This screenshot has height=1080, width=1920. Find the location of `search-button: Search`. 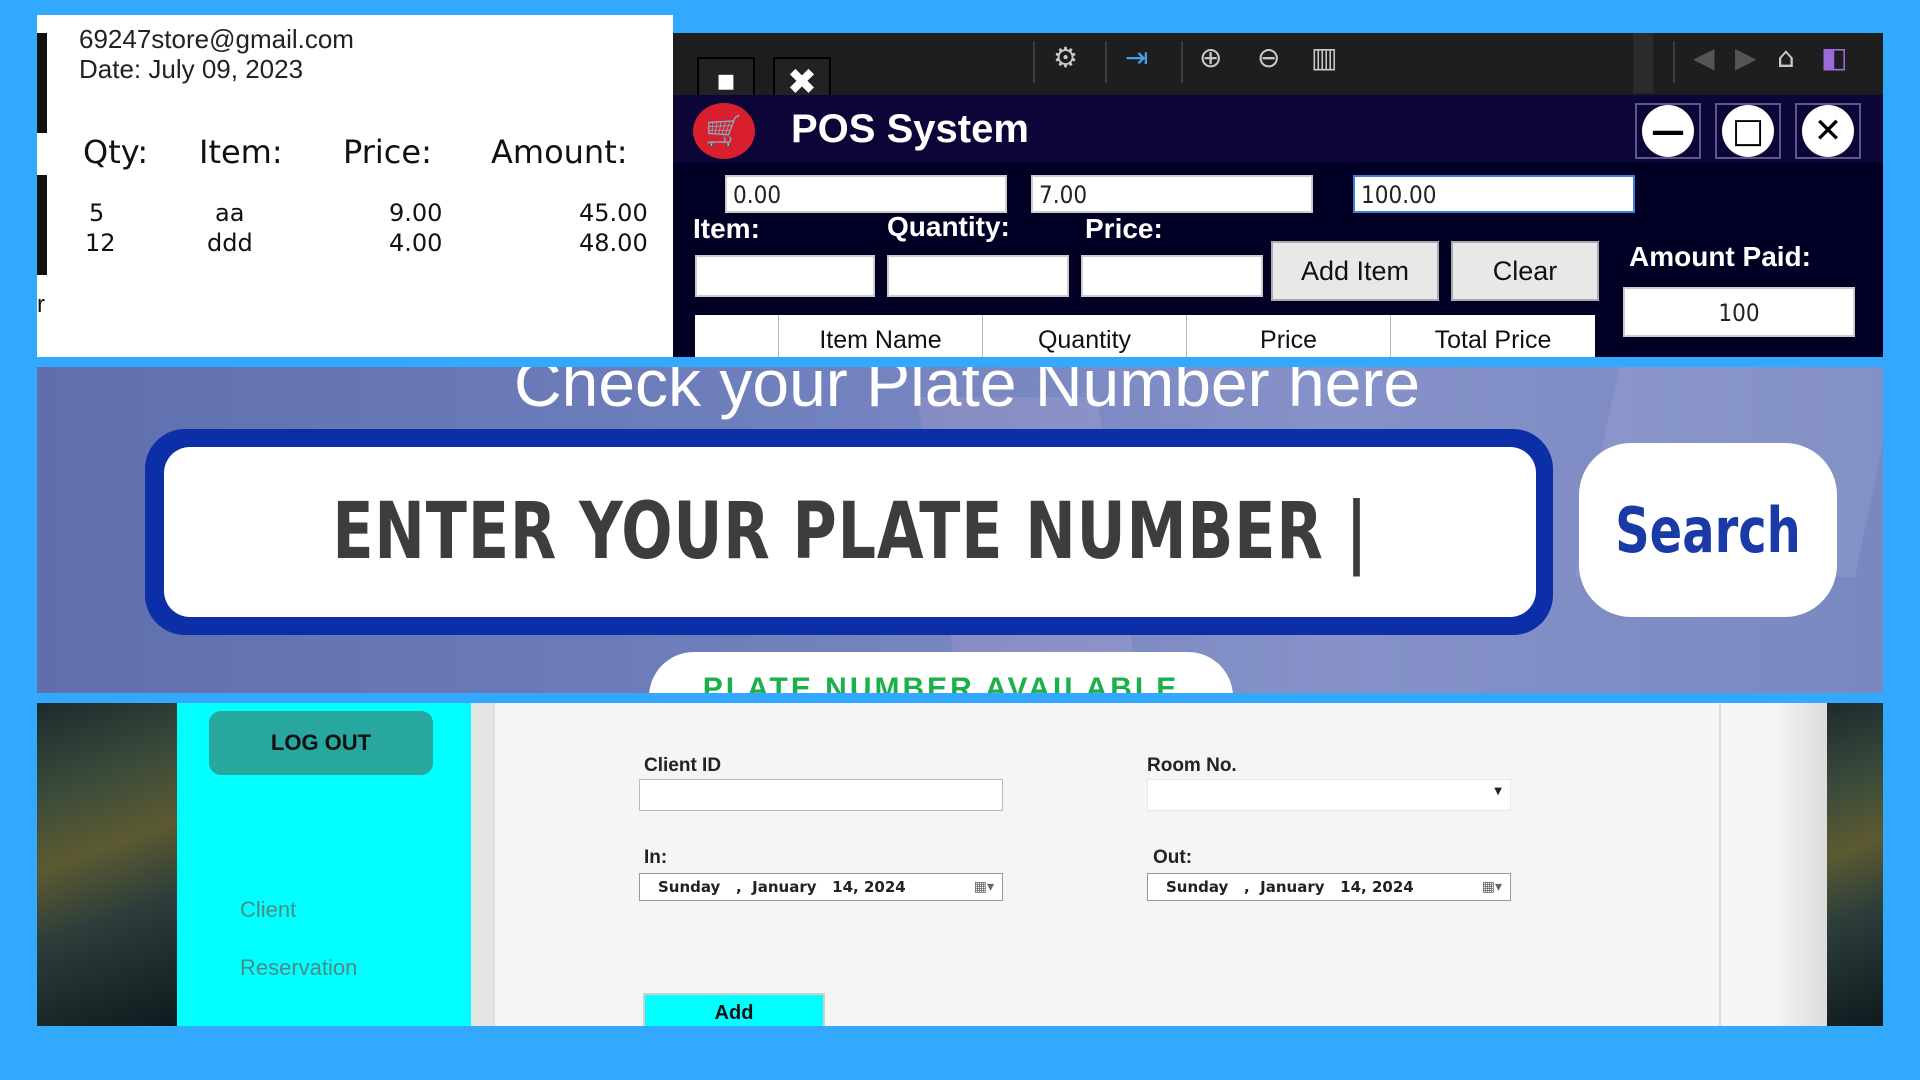

search-button: Search is located at coordinates (1708, 530).